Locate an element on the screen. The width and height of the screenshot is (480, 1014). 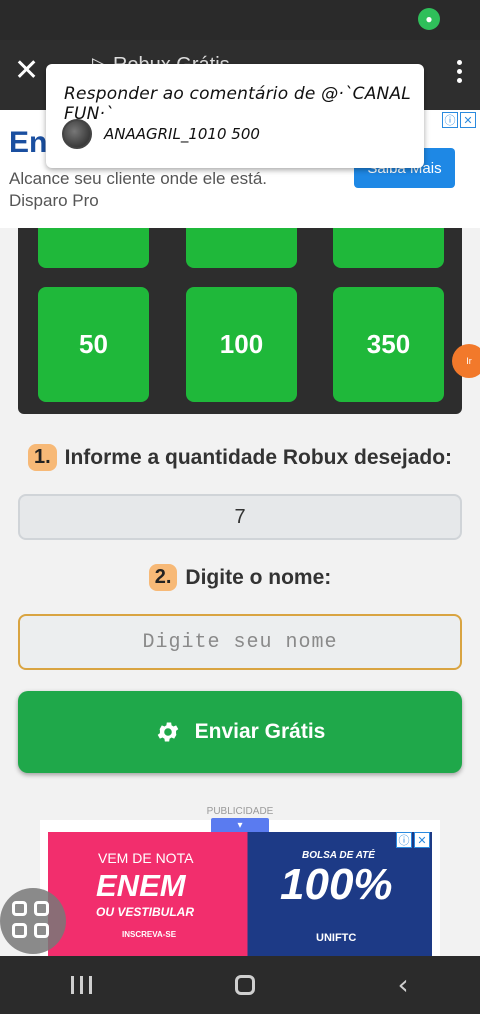
step-2-label: Digite o nome: is located at coordinates (258, 577).